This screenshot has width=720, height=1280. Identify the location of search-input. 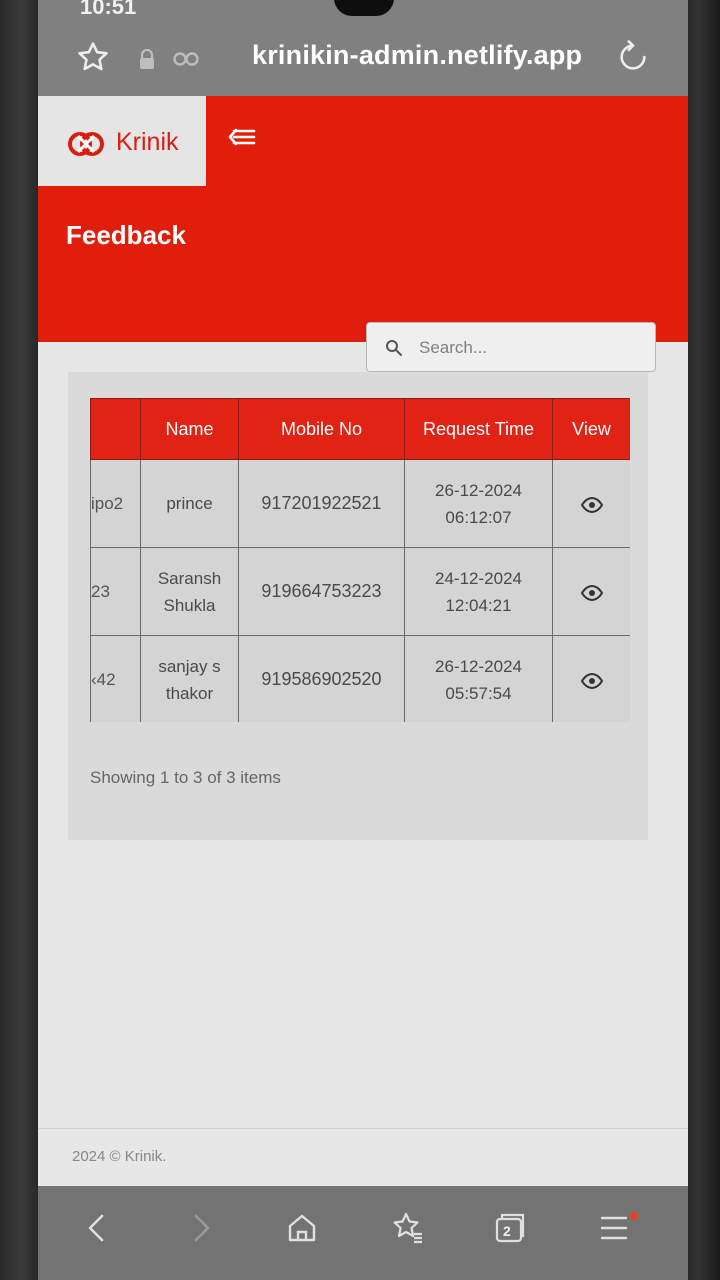
(529, 348).